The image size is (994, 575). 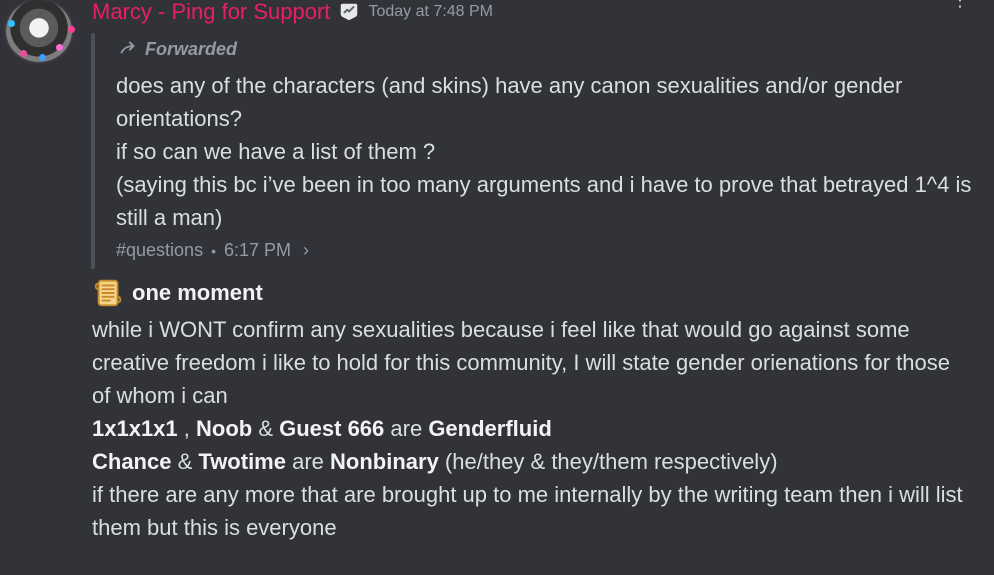 What do you see at coordinates (211, 13) in the screenshot?
I see `username: Marcy - Ping for Support` at bounding box center [211, 13].